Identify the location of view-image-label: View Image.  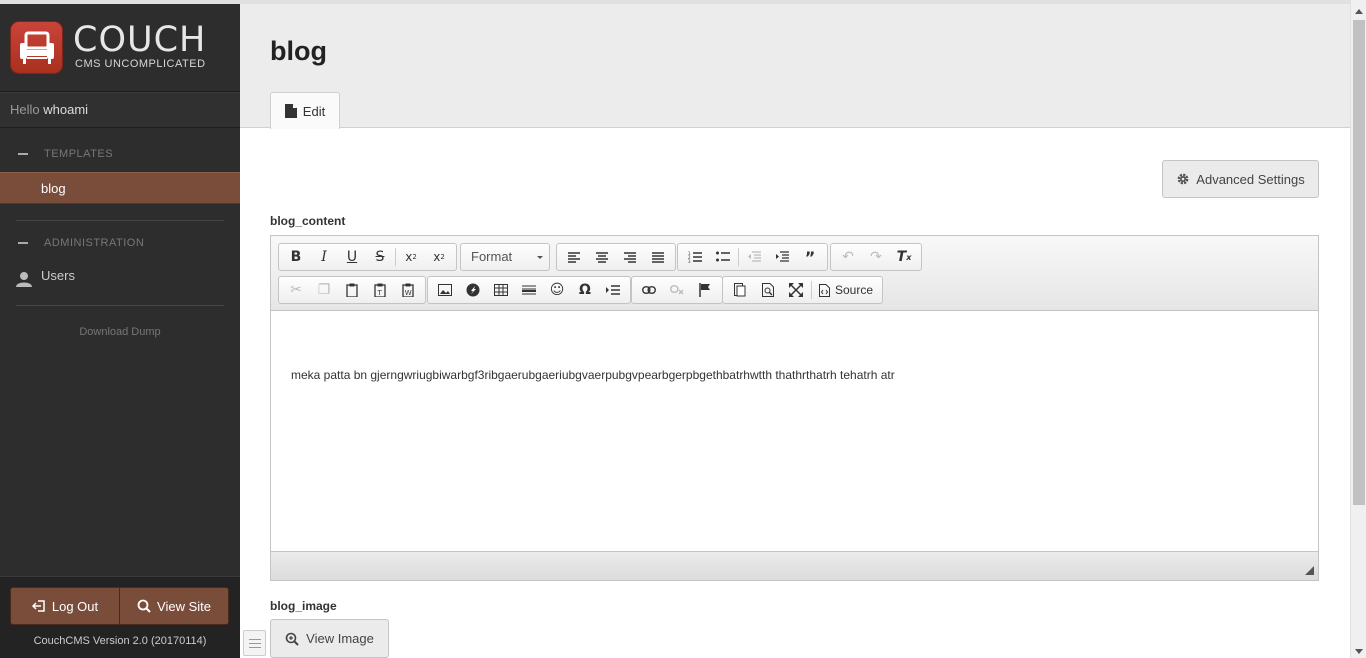
(340, 638).